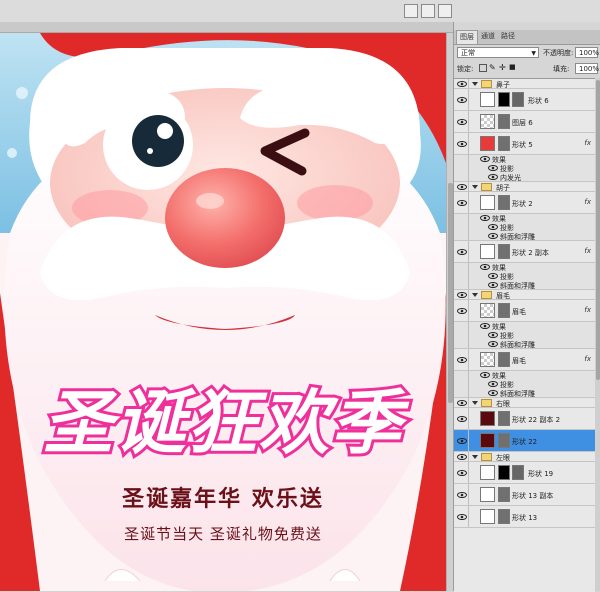 This screenshot has width=600, height=592. What do you see at coordinates (524, 517) in the screenshot?
I see `layer-row: 形状 13` at bounding box center [524, 517].